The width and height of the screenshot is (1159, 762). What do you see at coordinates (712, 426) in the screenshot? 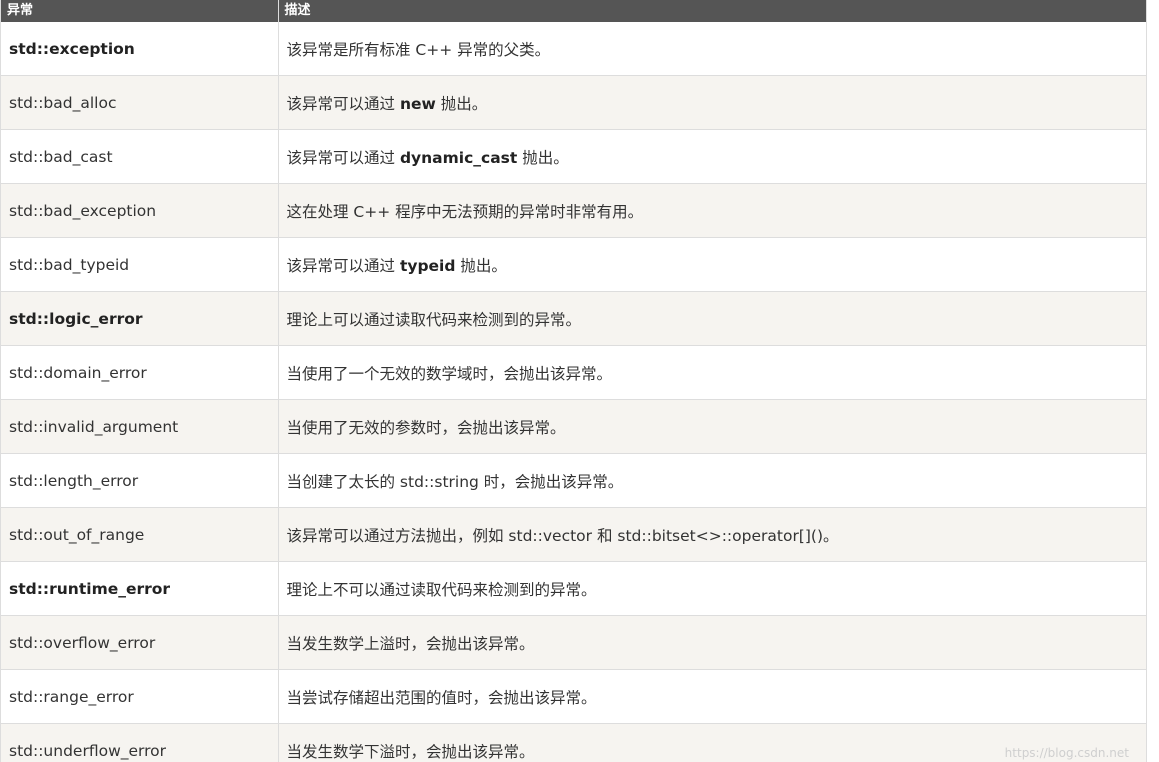
I see `exception-description: 当使用了无效的参数时，会抛出该异常。` at bounding box center [712, 426].